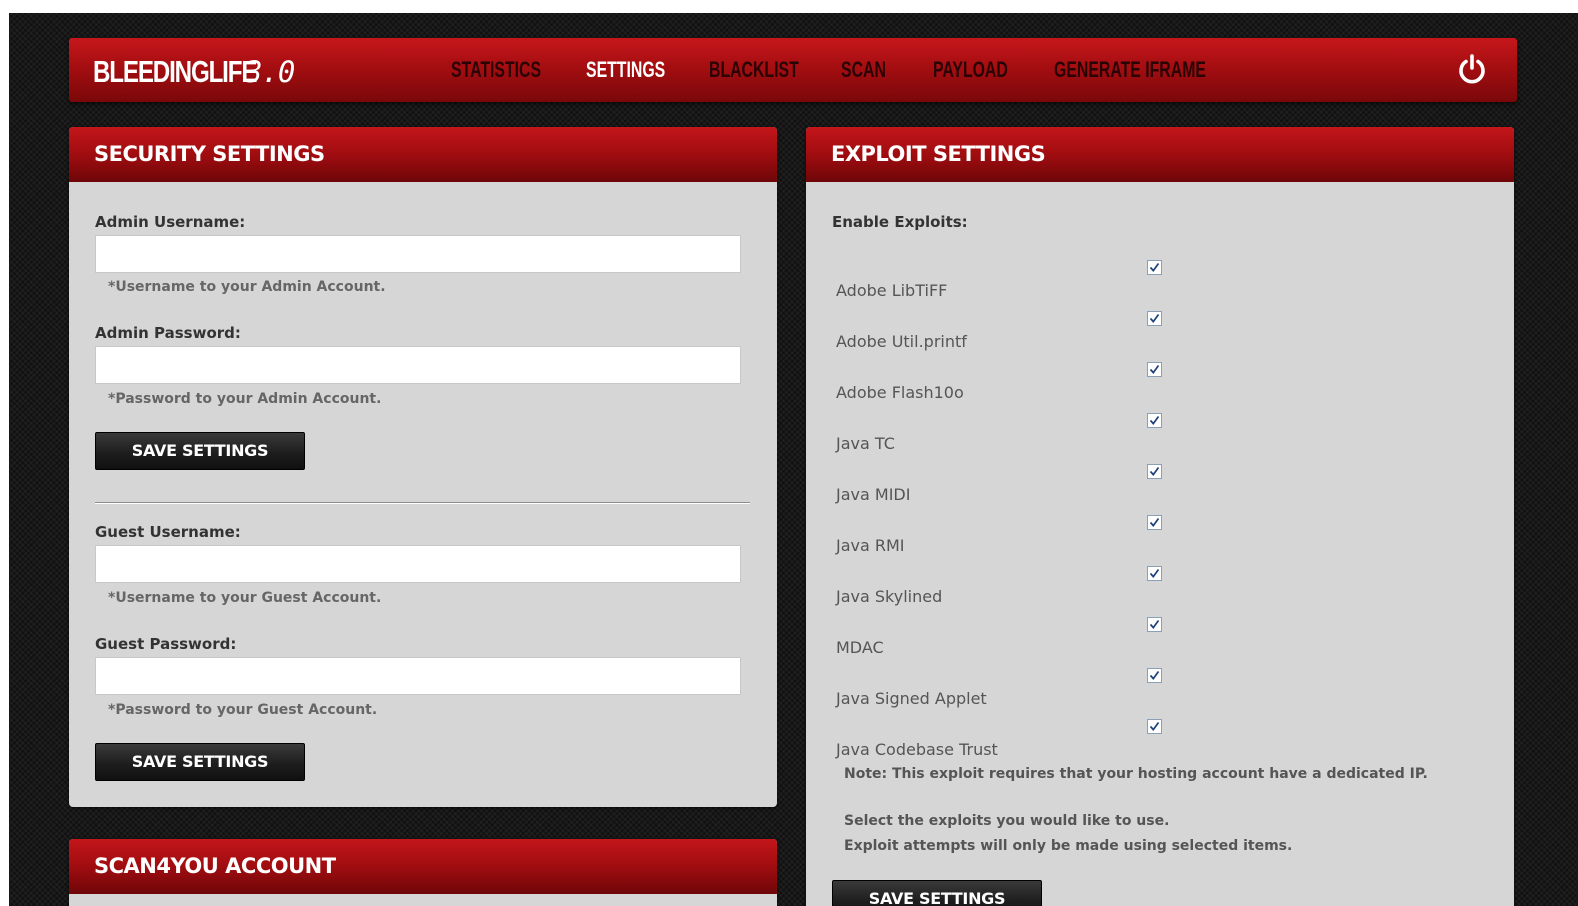 Image resolution: width=1578 pixels, height=906 pixels. I want to click on exploit-name: Adobe LibTiFF, so click(892, 290).